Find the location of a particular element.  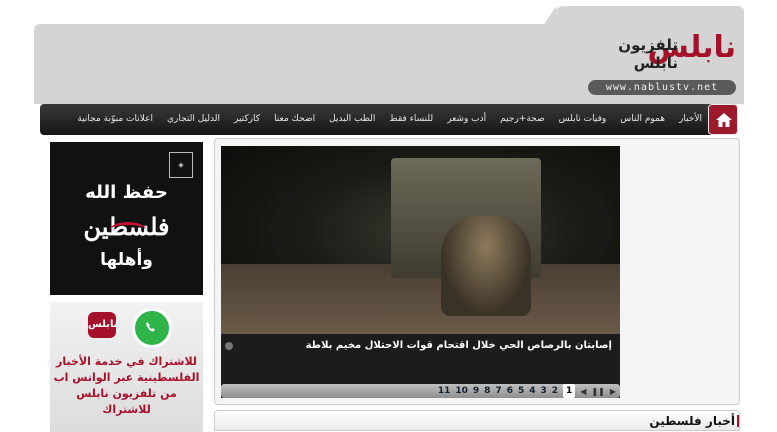

nav-item-people-concerns: هموم الناس is located at coordinates (642, 119).